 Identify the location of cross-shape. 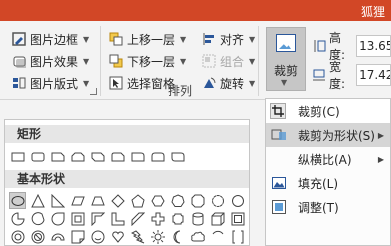
(157, 218).